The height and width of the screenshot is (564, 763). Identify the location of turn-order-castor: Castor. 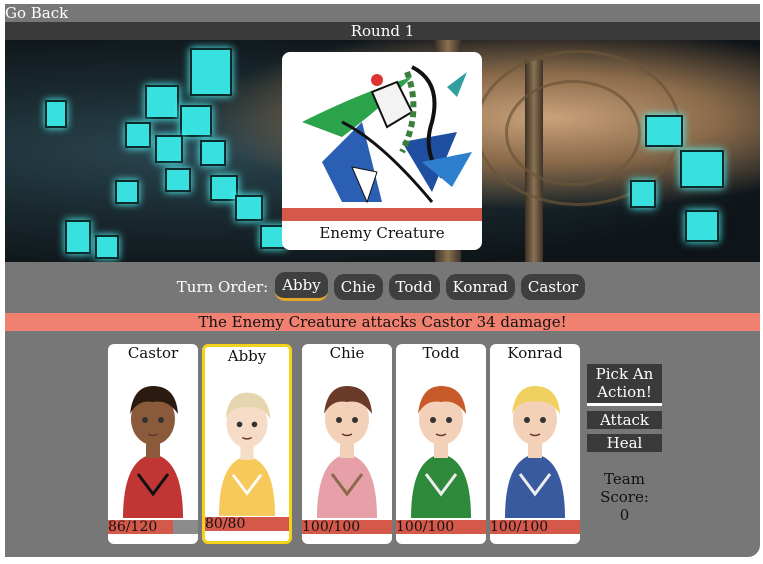
(553, 286).